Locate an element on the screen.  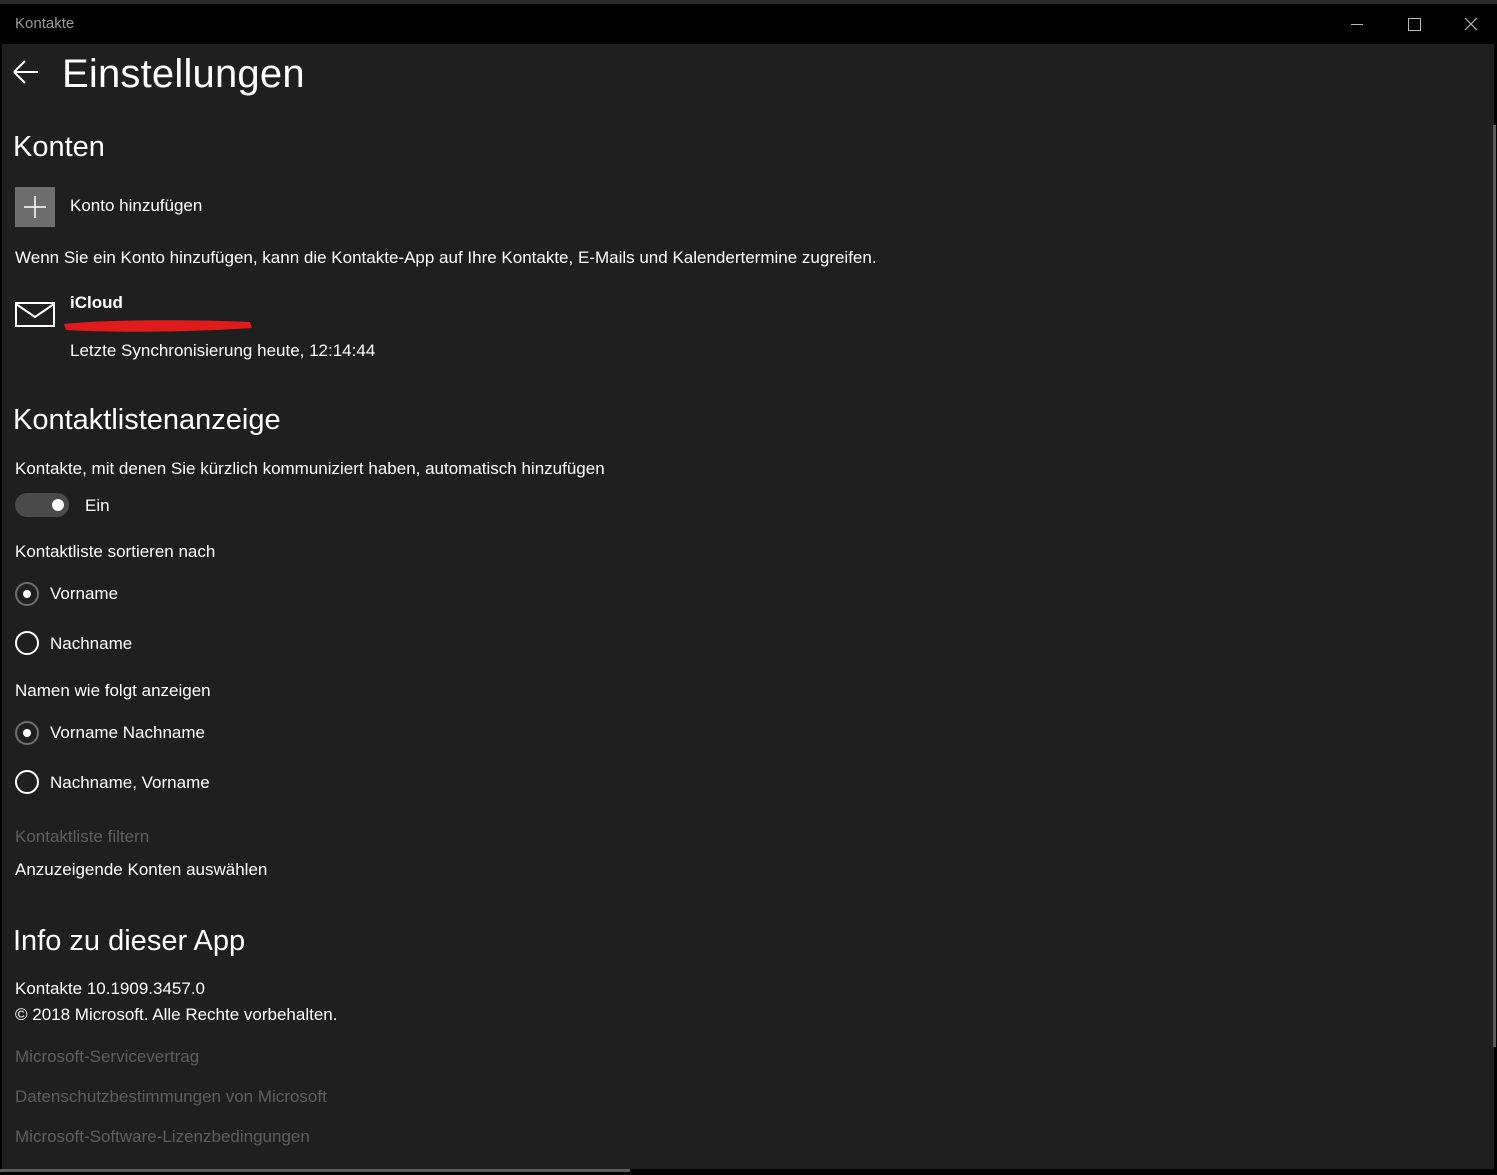
toggle-knob is located at coordinates (58, 505).